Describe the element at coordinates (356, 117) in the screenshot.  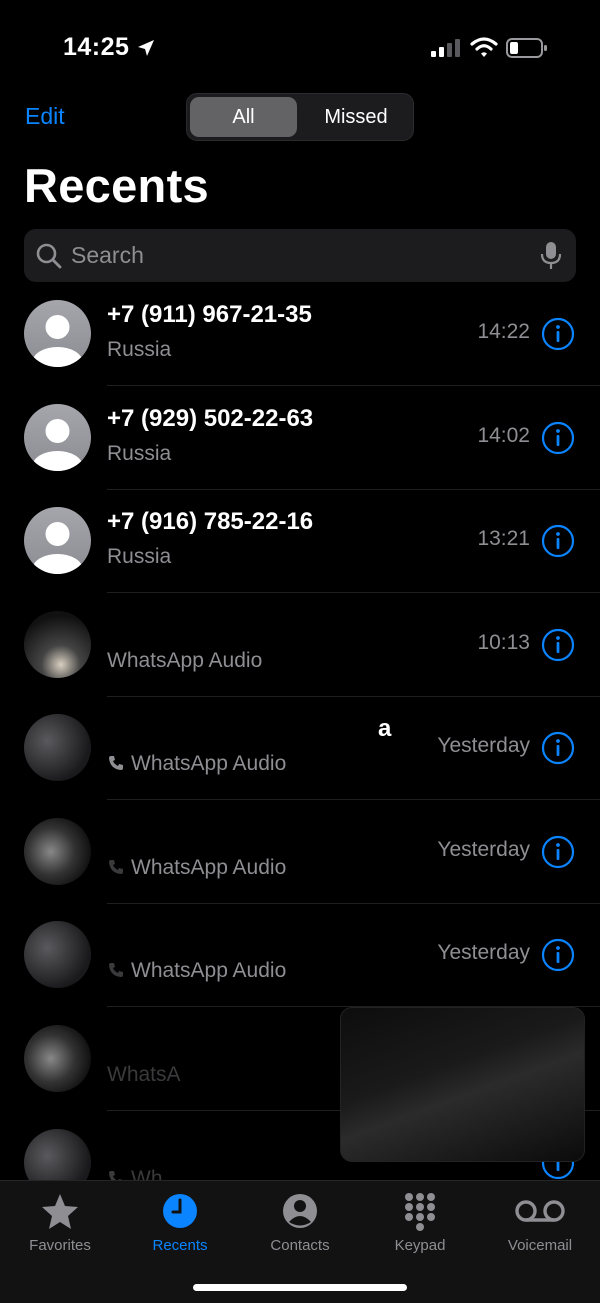
I see `segment-missed: Missed` at that location.